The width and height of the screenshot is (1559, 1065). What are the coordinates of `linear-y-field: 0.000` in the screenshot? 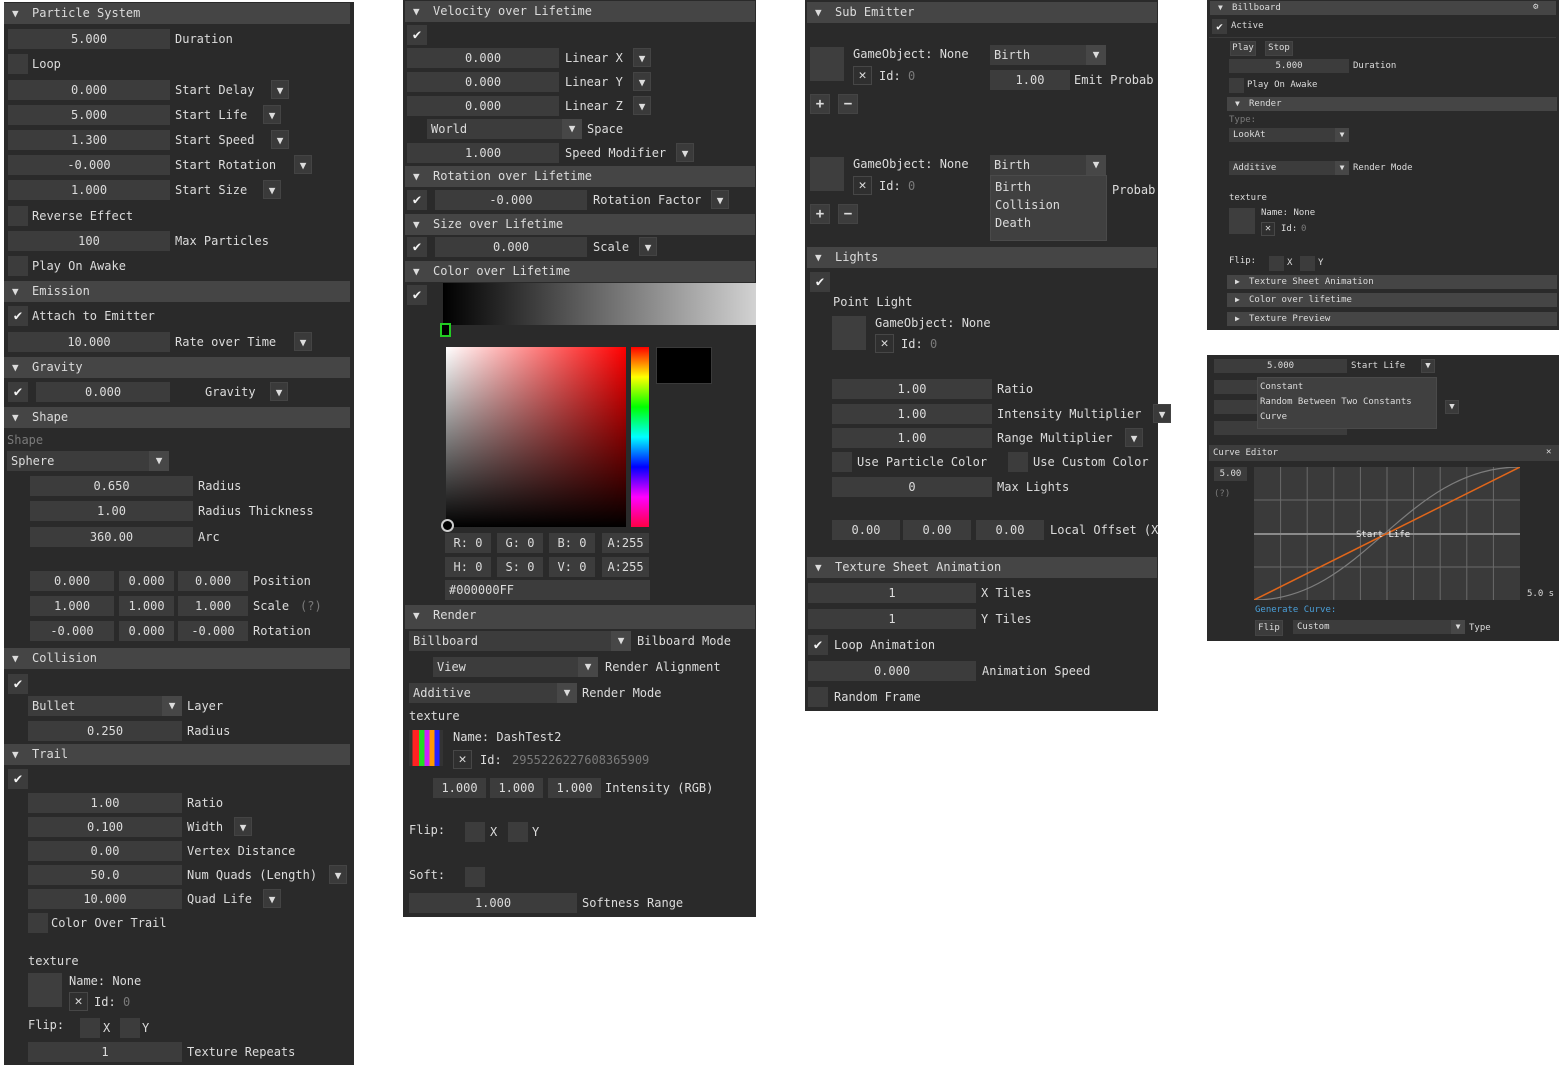 It's located at (483, 82).